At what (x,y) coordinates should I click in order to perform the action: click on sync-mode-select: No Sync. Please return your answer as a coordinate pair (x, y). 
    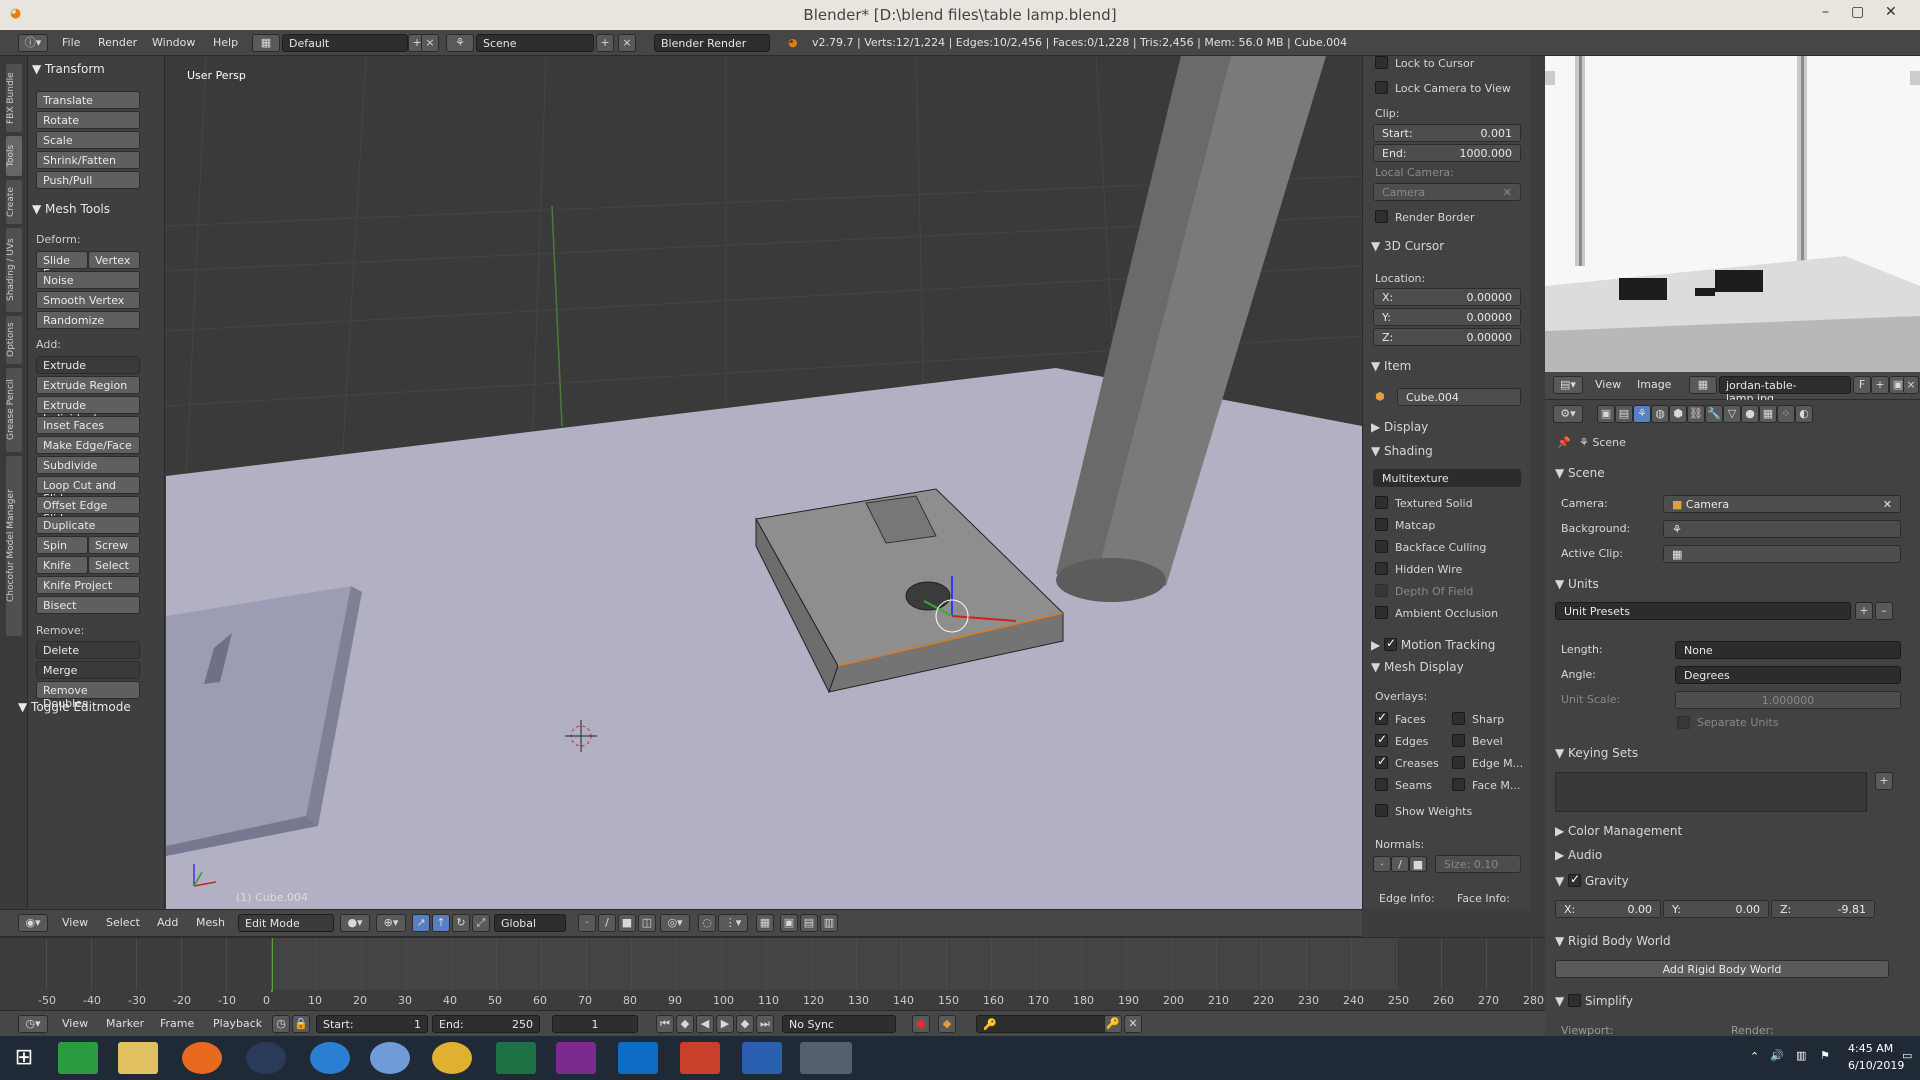
    Looking at the image, I should click on (839, 1024).